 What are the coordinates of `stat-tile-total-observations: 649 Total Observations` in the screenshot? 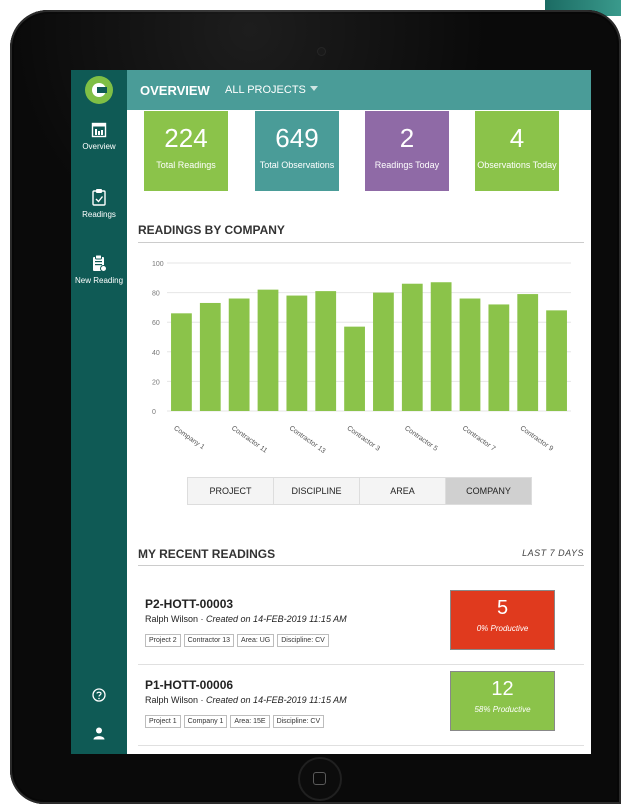 It's located at (297, 151).